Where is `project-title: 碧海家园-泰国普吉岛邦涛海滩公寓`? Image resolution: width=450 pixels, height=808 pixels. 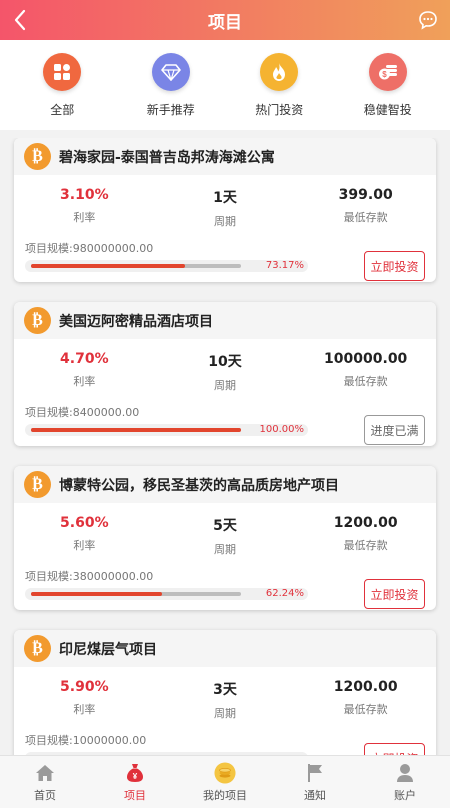 project-title: 碧海家园-泰国普吉岛邦涛海滩公寓 is located at coordinates (167, 157).